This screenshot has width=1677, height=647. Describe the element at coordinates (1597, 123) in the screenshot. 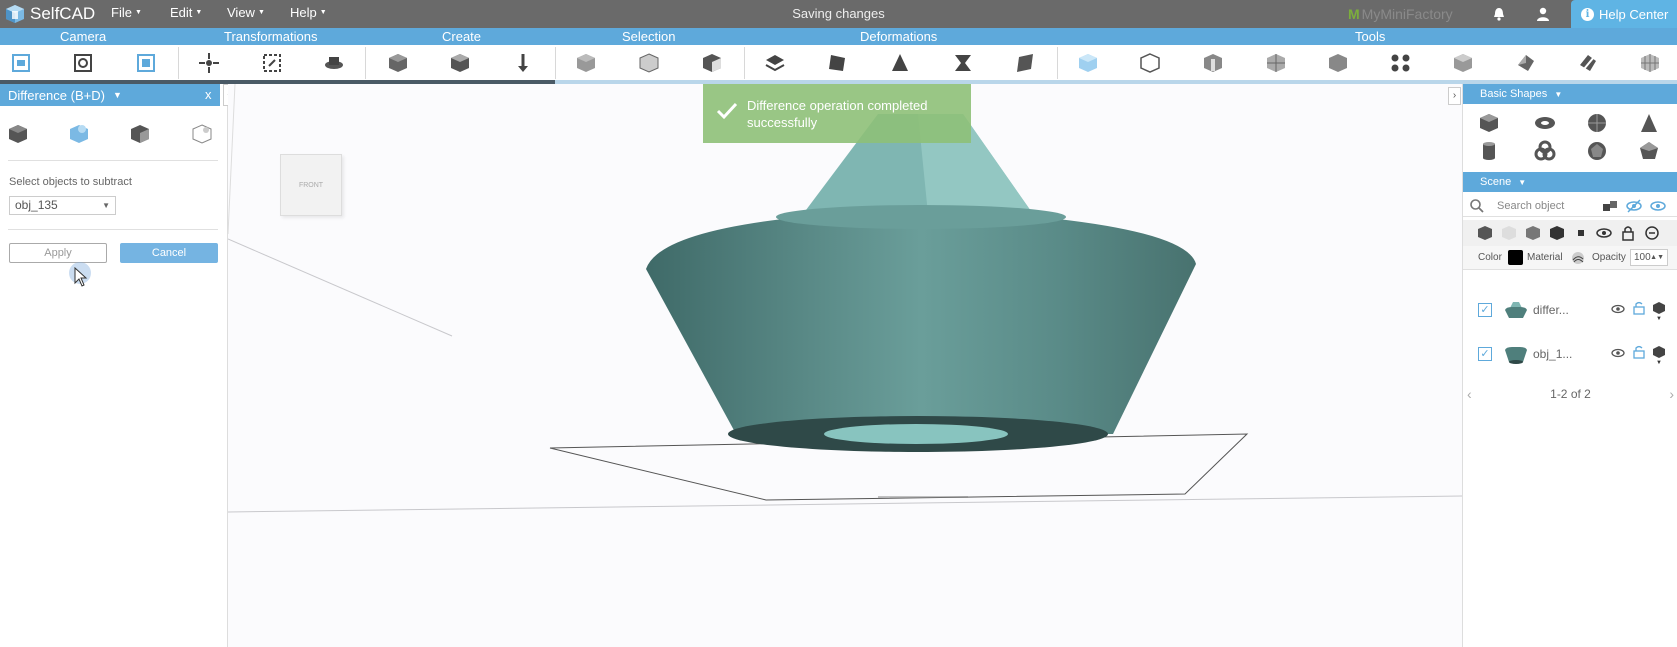

I see `shape-sphere-icon` at that location.